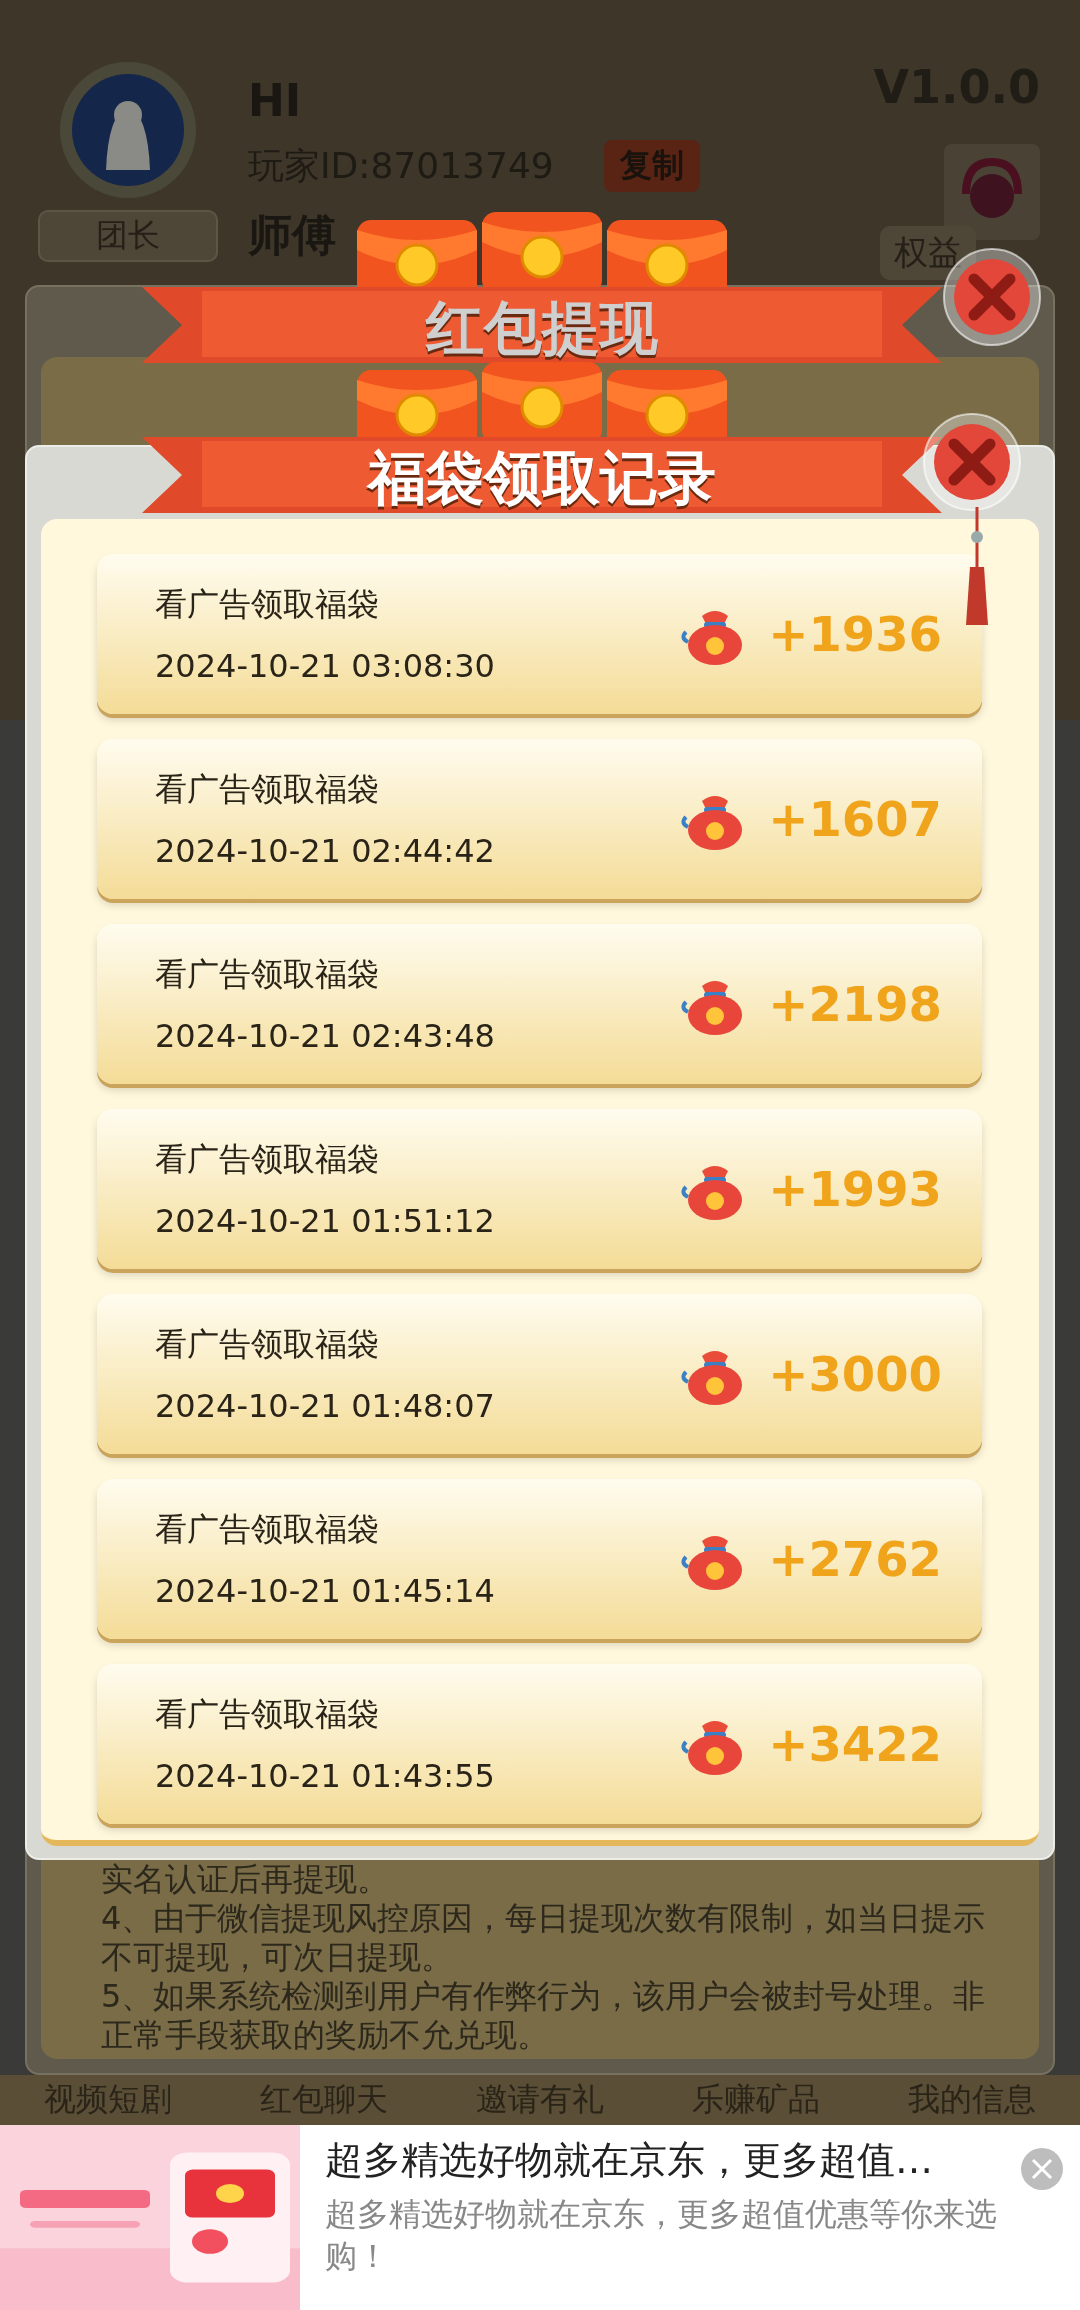 This screenshot has width=1080, height=2310. I want to click on record-amount: +3422, so click(855, 1744).